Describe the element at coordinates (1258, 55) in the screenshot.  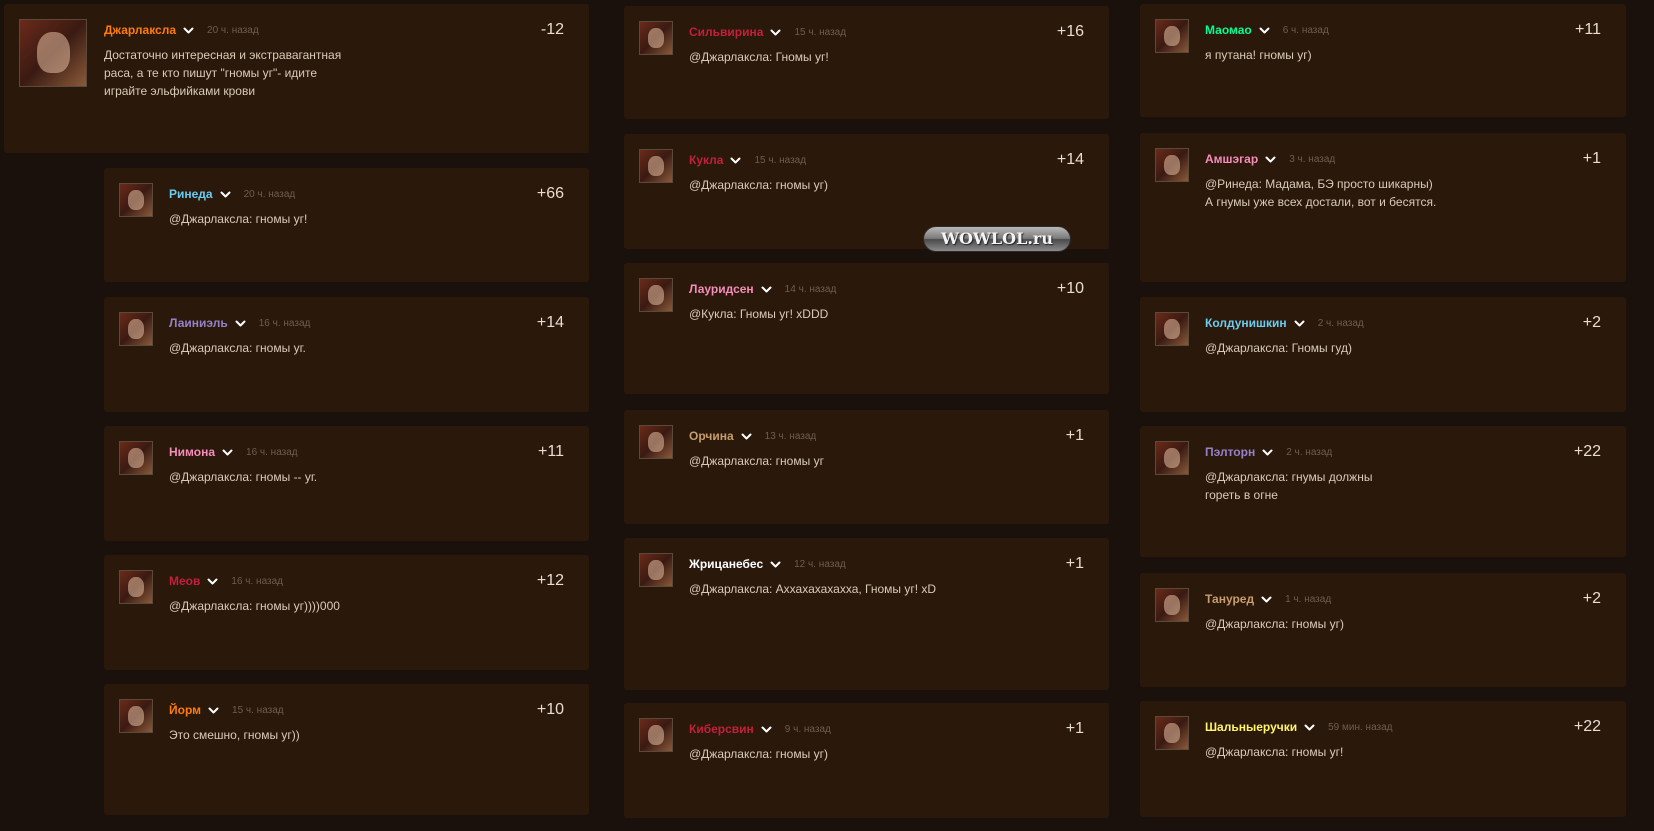
I see `comment-text: я путана! гномы уг)` at that location.